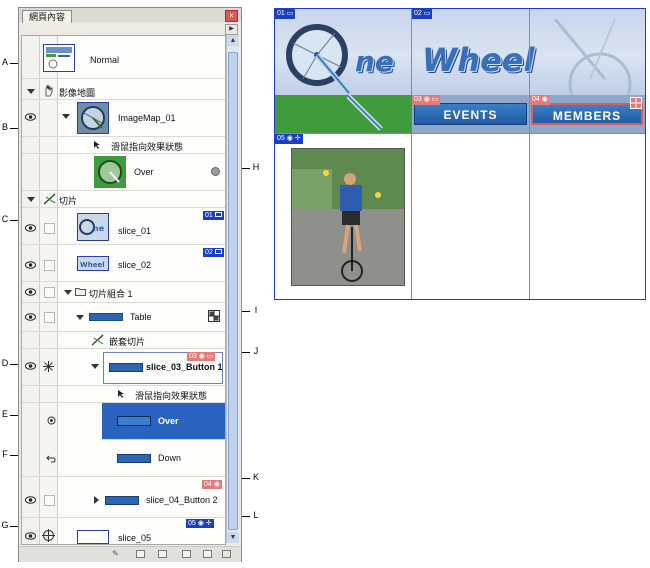 This screenshot has height=568, width=650. Describe the element at coordinates (5, 219) in the screenshot. I see `callout-c: C` at that location.